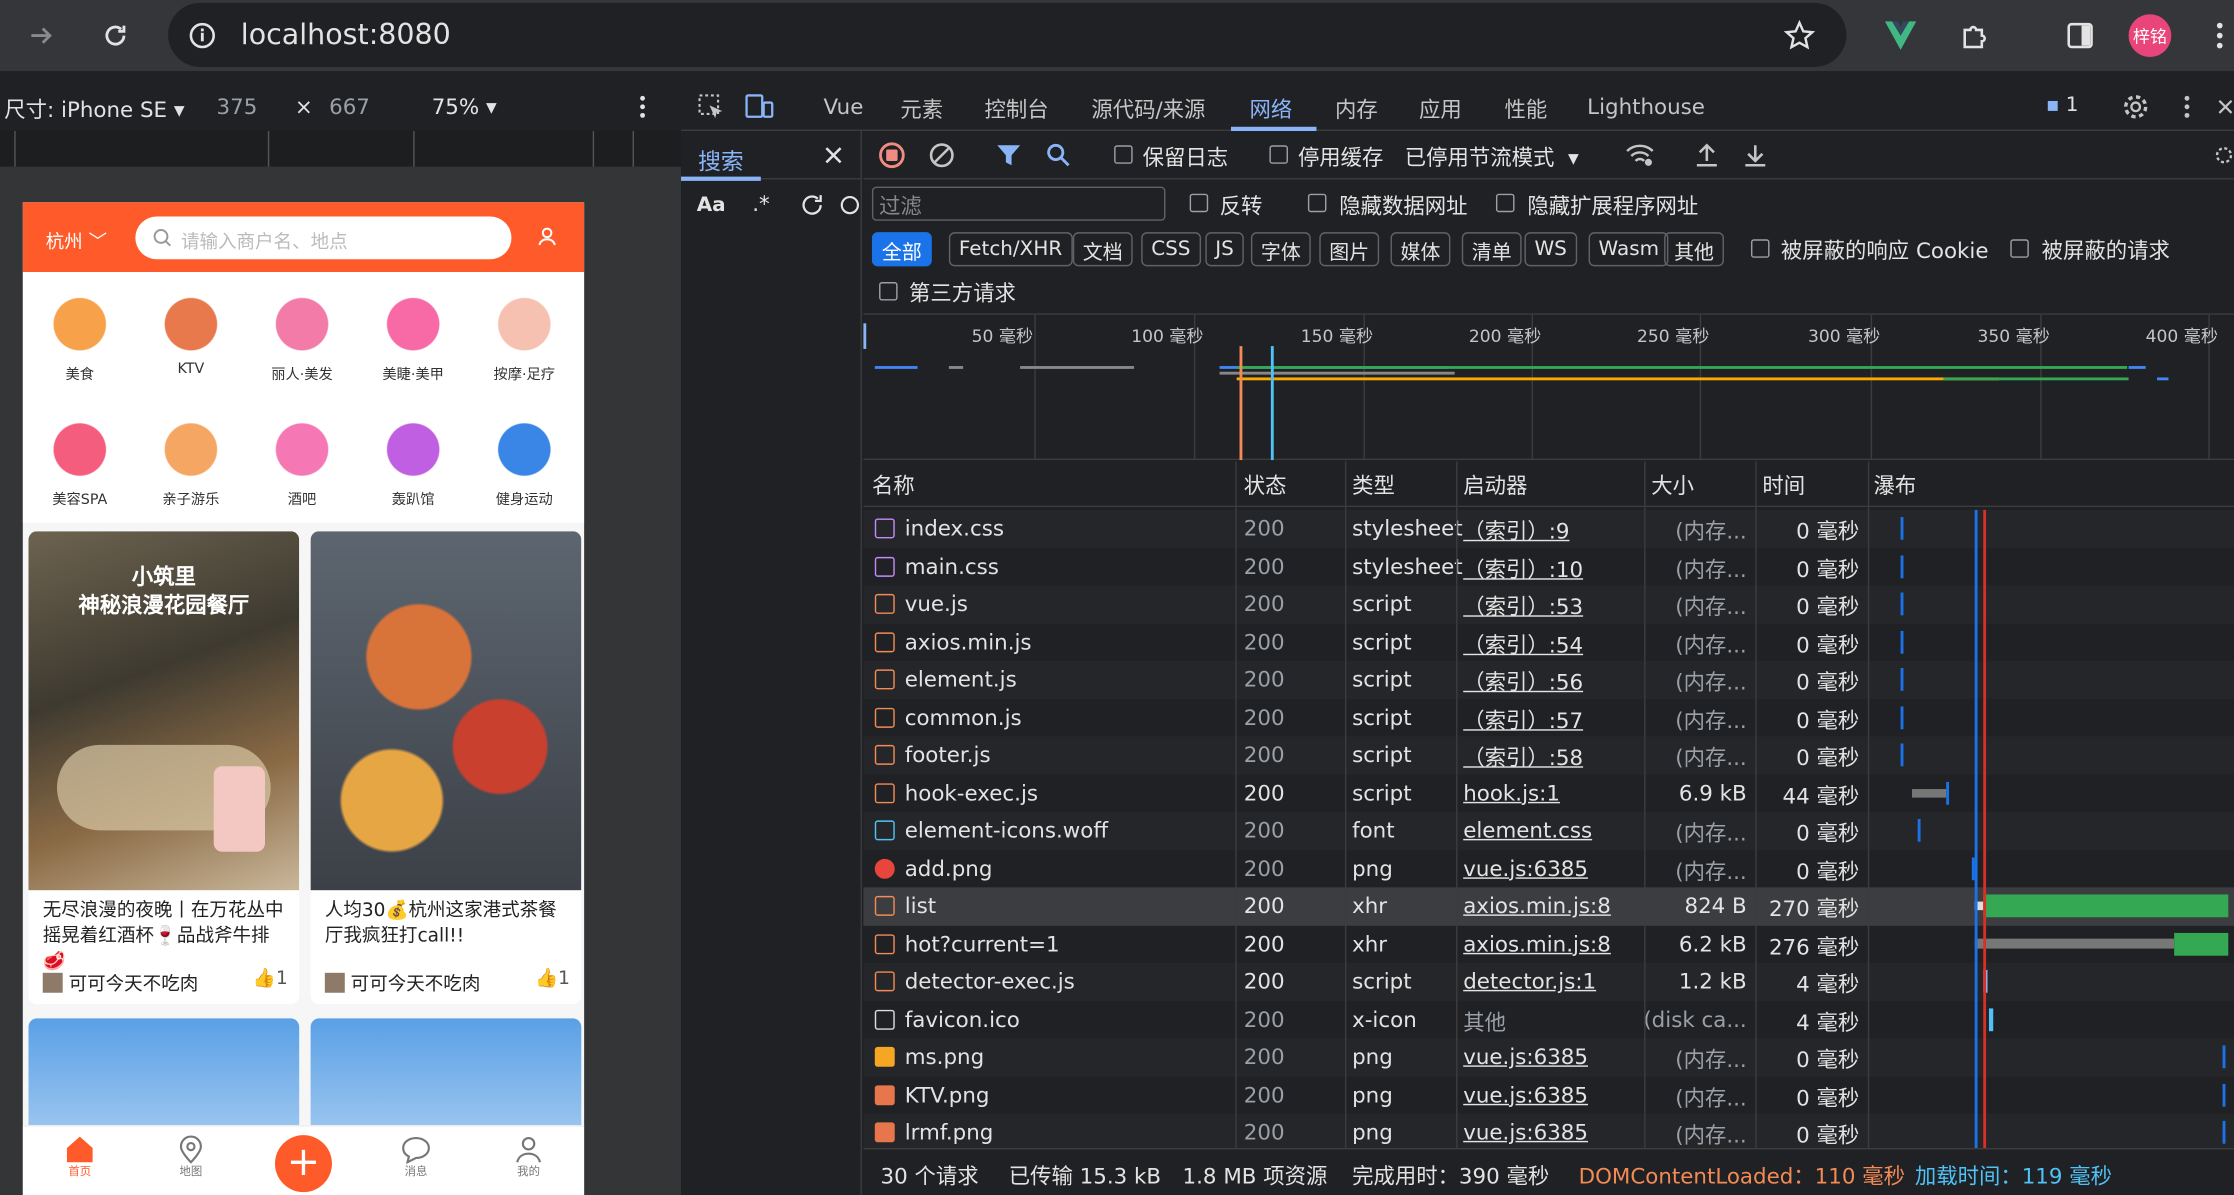 Image resolution: width=2234 pixels, height=1195 pixels. What do you see at coordinates (1018, 203) in the screenshot?
I see `filter-input: 过滤` at bounding box center [1018, 203].